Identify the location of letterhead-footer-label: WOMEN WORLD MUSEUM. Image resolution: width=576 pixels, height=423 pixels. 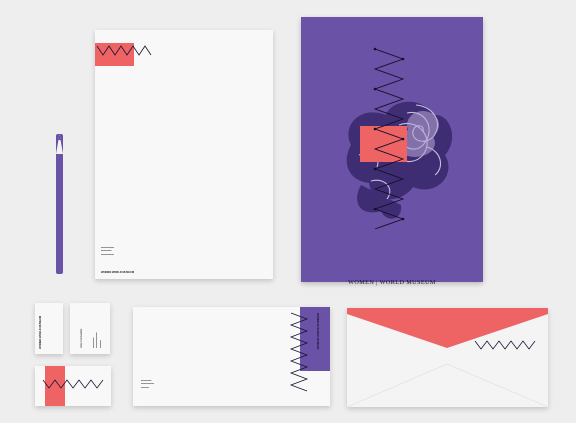
(117, 272).